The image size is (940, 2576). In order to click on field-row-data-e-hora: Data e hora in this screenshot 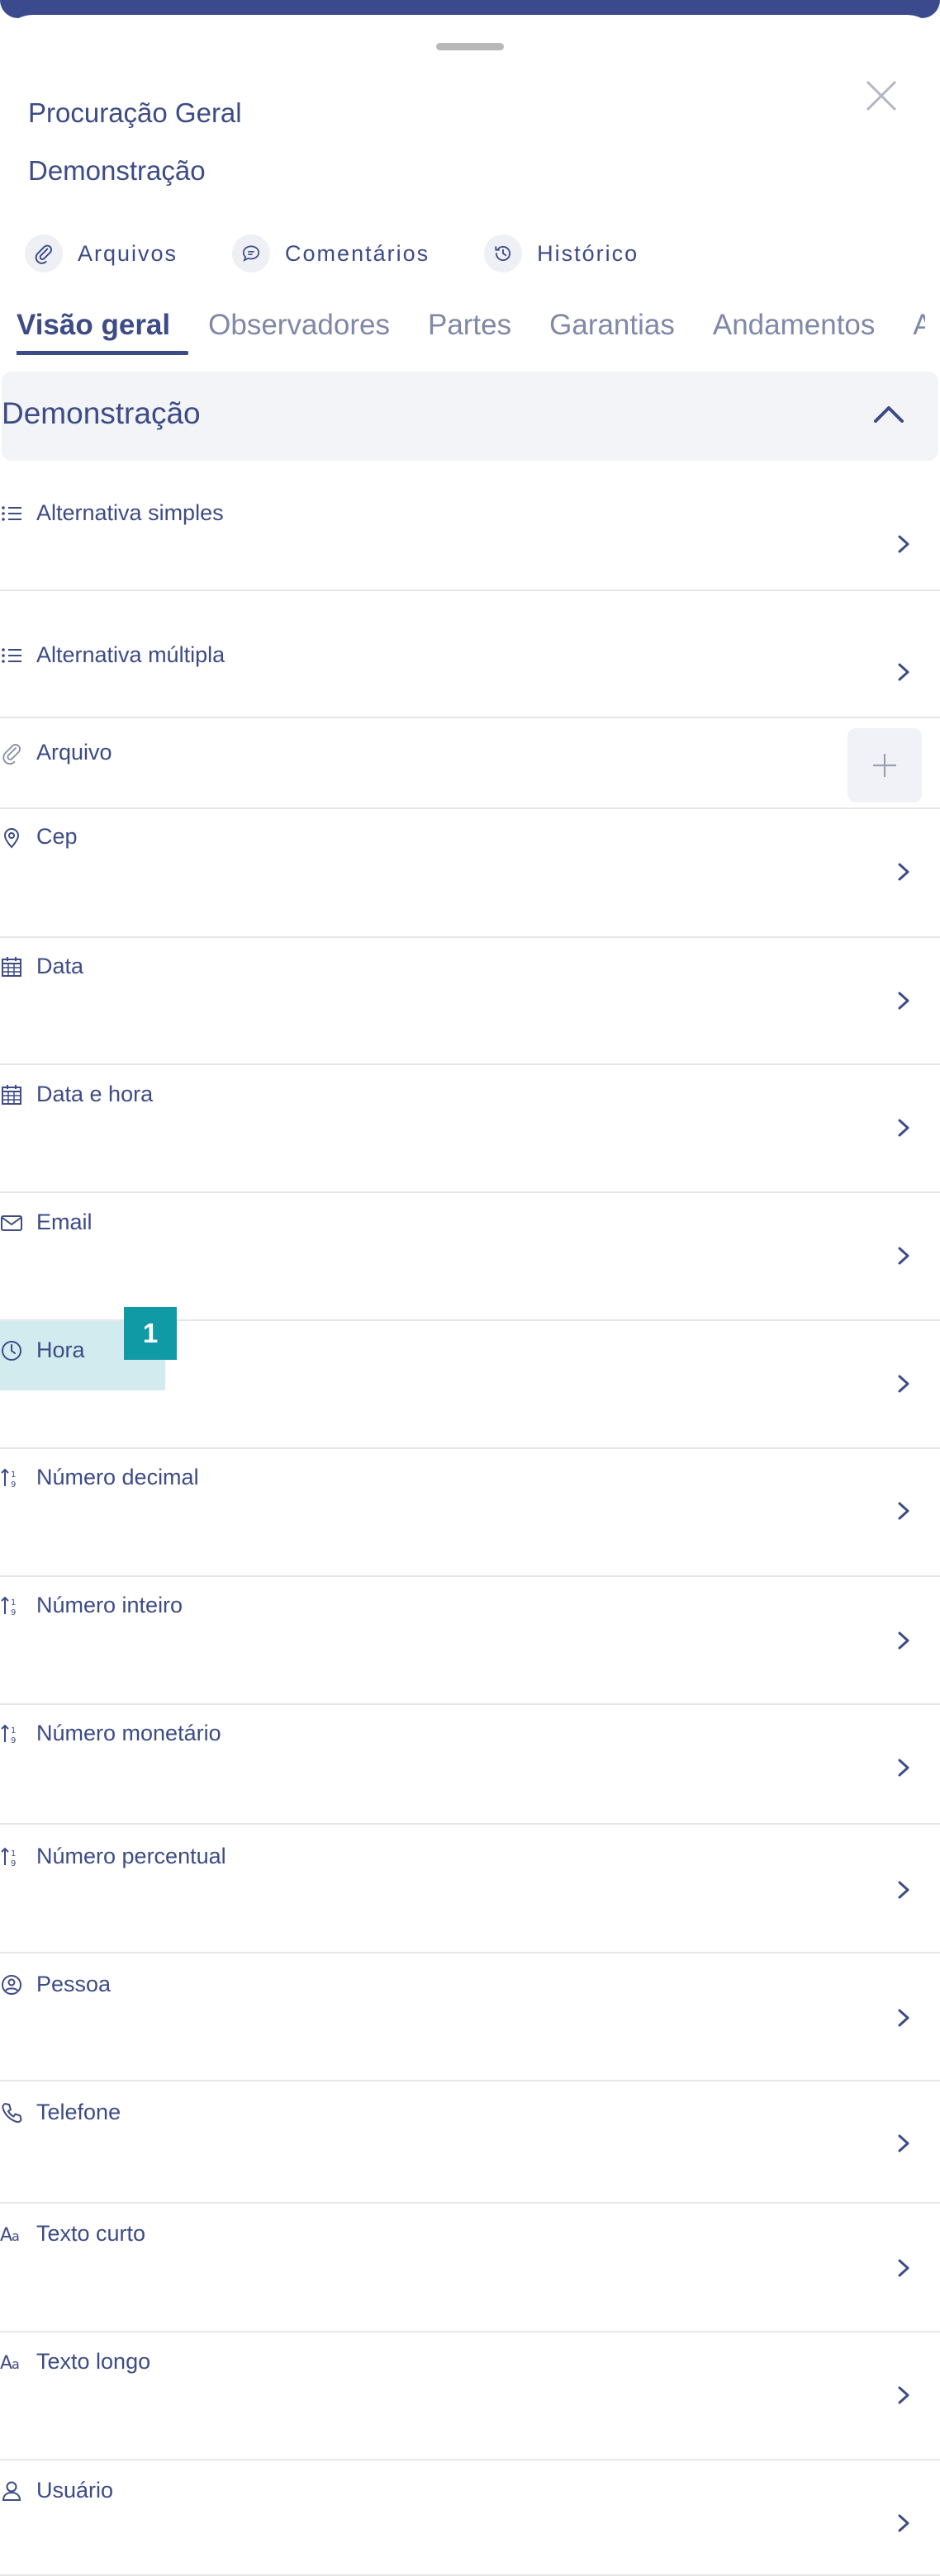, I will do `click(470, 1129)`.